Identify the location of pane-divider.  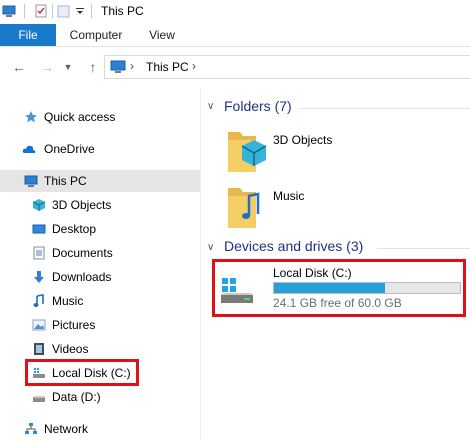
(200, 264).